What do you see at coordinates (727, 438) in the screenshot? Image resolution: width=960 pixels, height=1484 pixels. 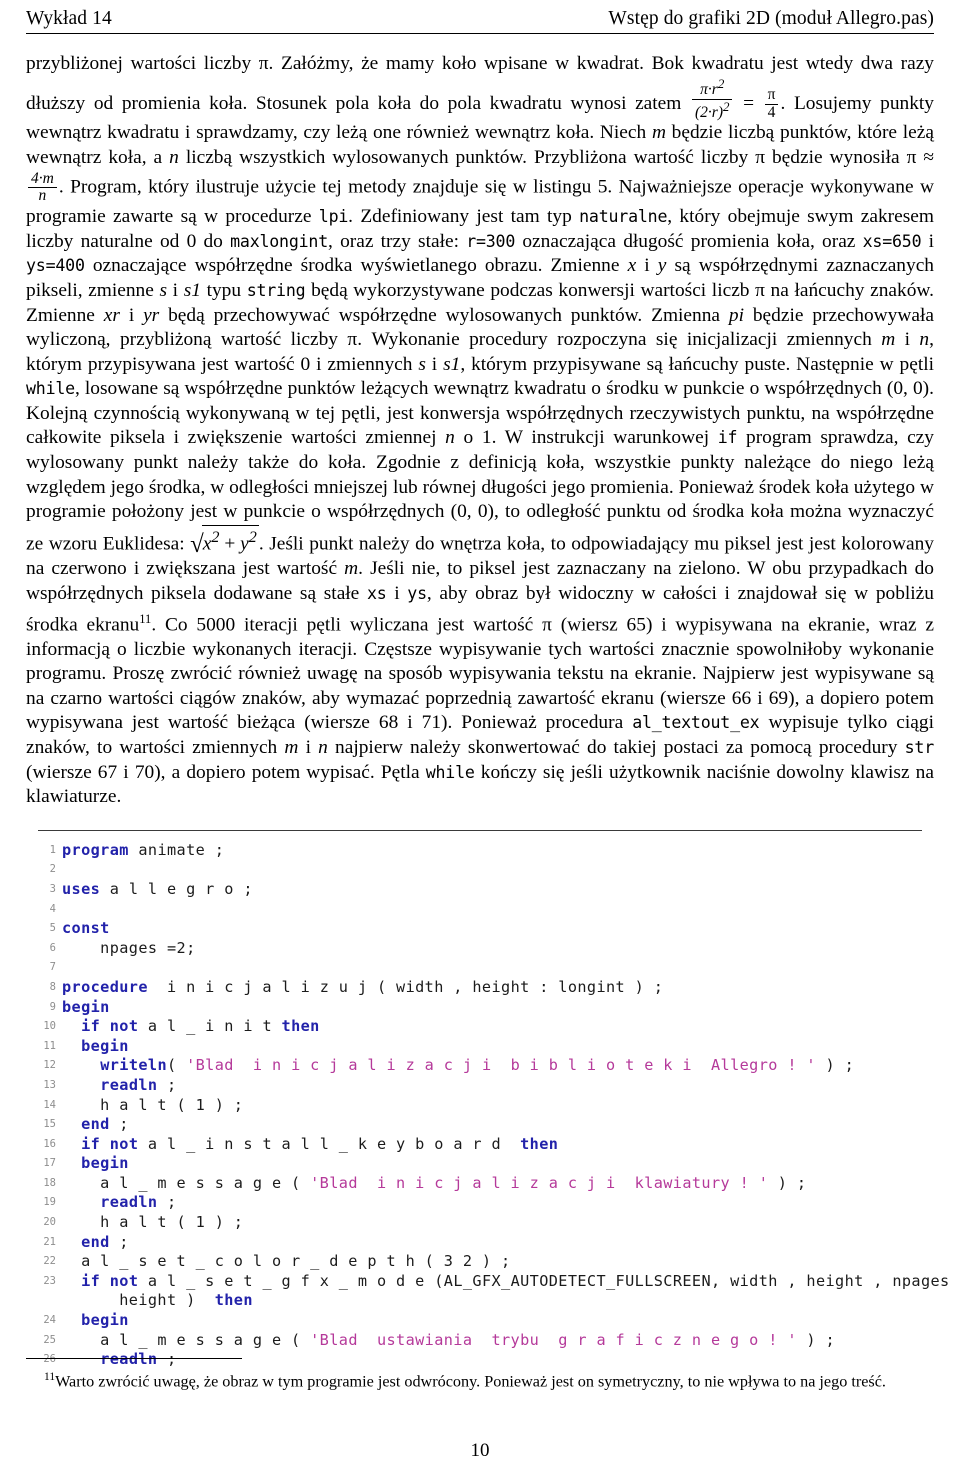 I see `code-if-keyword: if` at bounding box center [727, 438].